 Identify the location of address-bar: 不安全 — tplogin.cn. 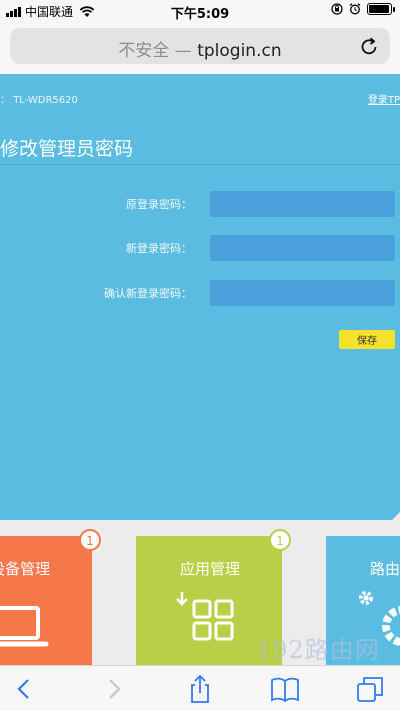
(200, 46).